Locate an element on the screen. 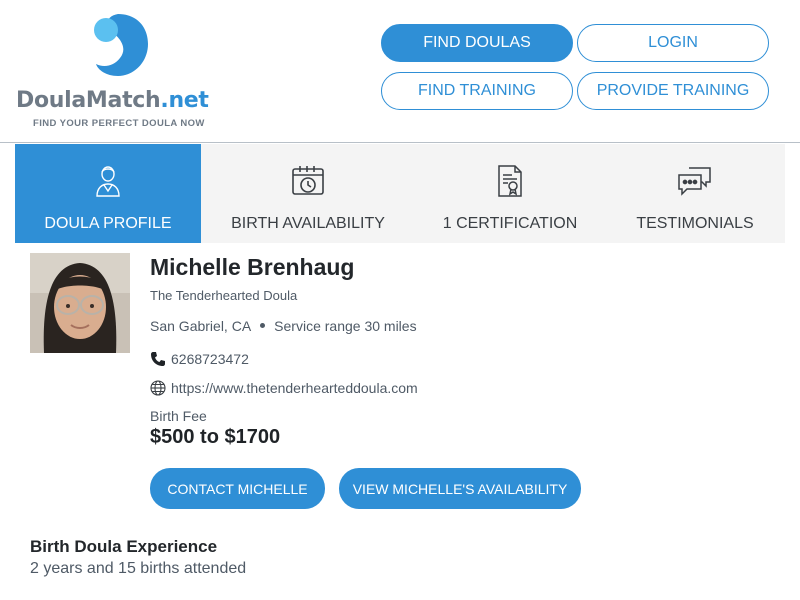  location-line: San Gabriel, CA Service range 30 miles is located at coordinates (283, 326).